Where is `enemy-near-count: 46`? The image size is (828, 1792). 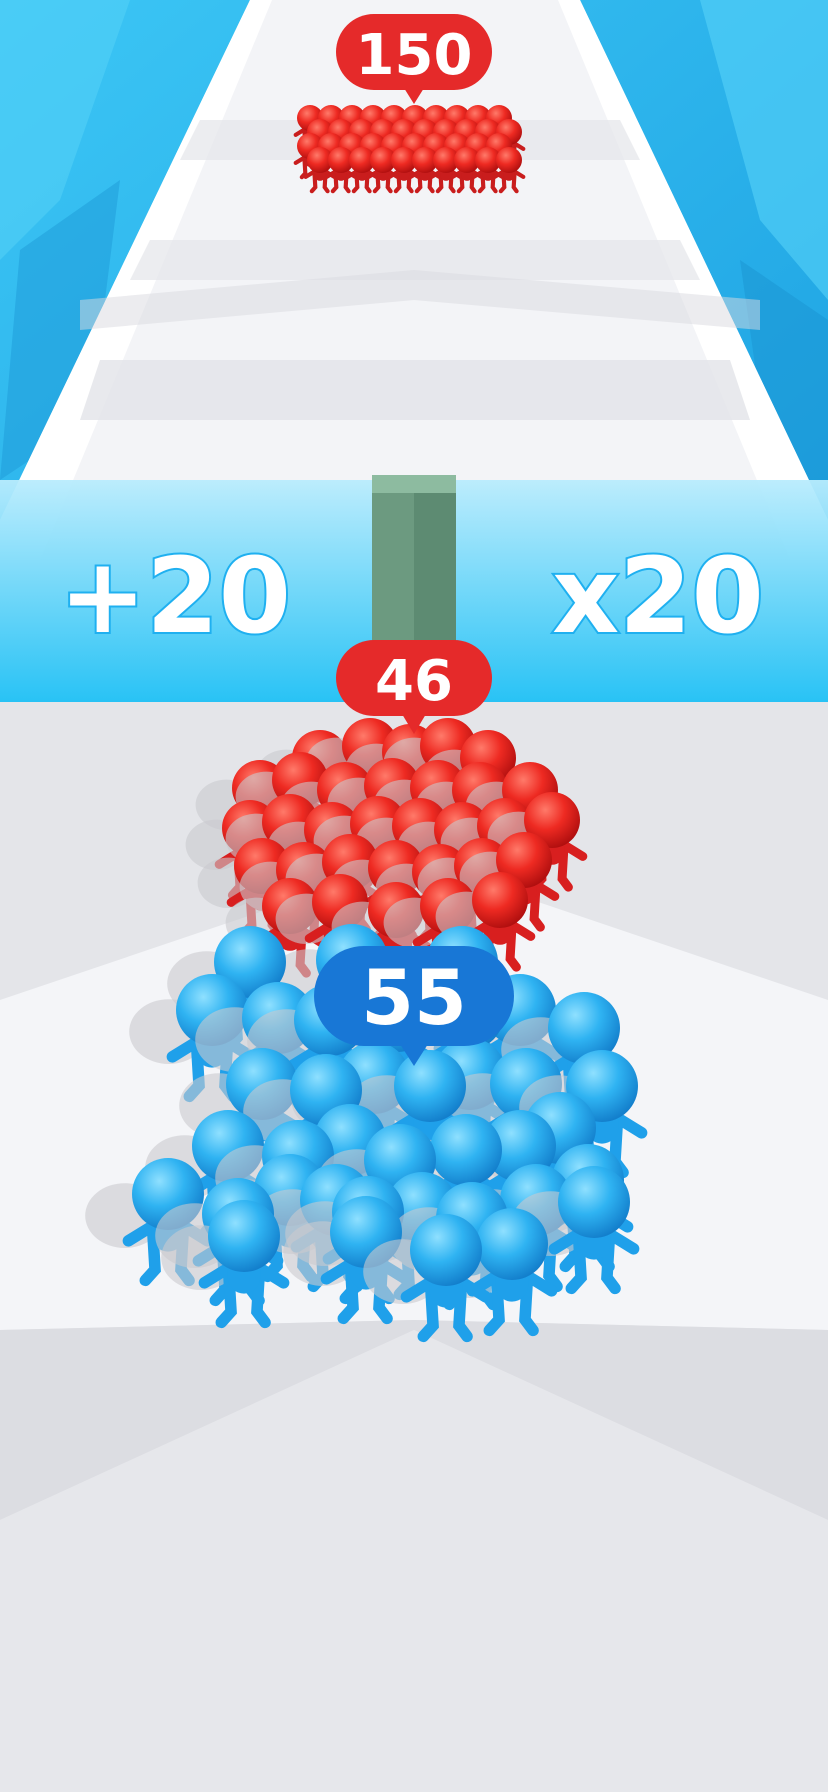 enemy-near-count: 46 is located at coordinates (414, 681).